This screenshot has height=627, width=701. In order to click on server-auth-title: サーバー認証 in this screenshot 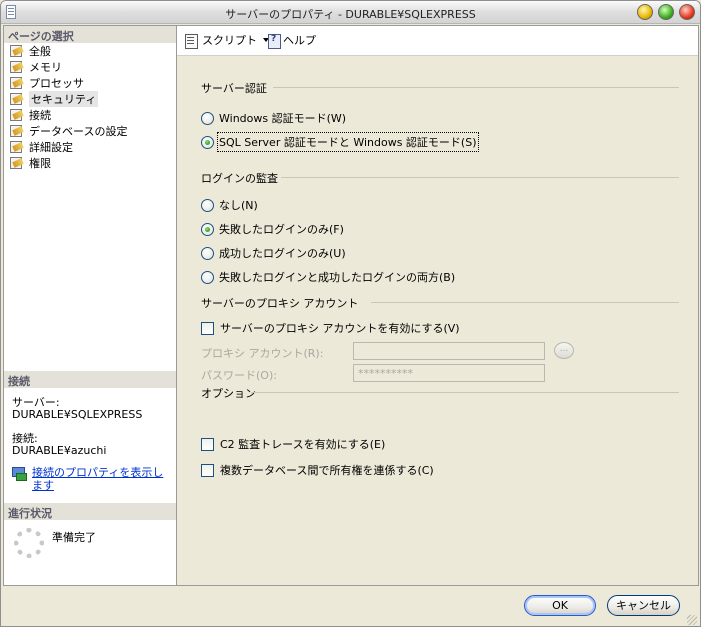, I will do `click(234, 88)`.